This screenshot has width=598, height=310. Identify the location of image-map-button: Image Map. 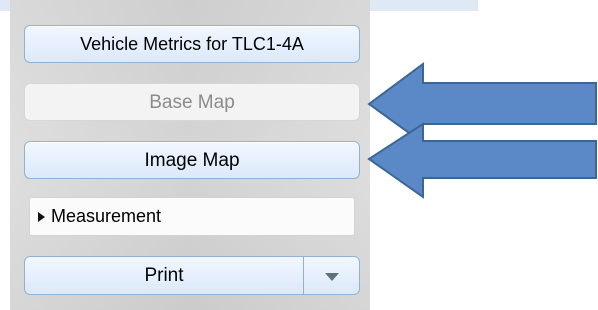
(192, 160).